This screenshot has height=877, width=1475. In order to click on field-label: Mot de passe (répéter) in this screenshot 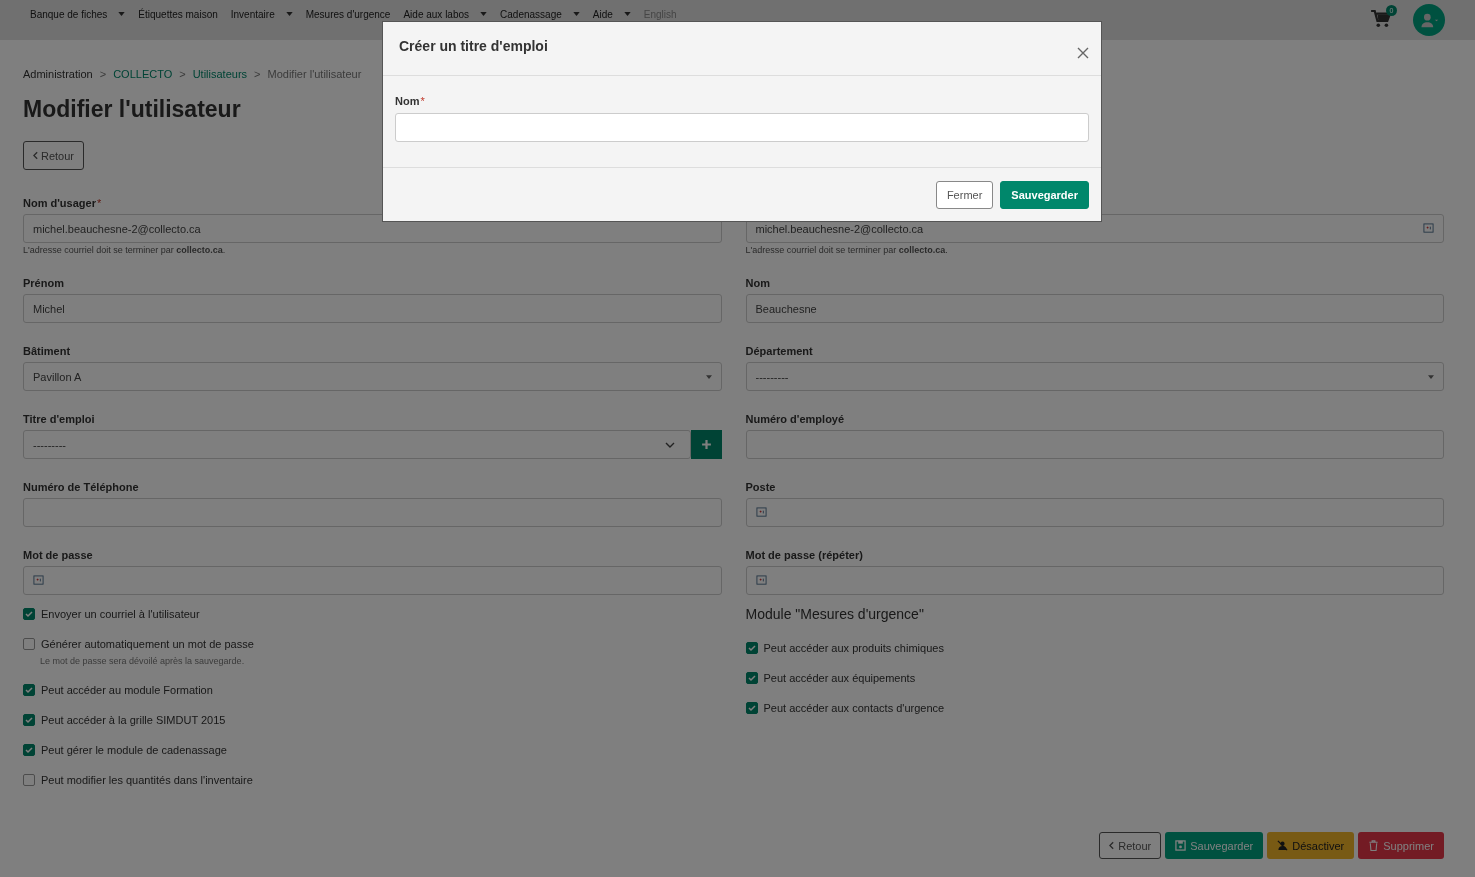, I will do `click(804, 556)`.